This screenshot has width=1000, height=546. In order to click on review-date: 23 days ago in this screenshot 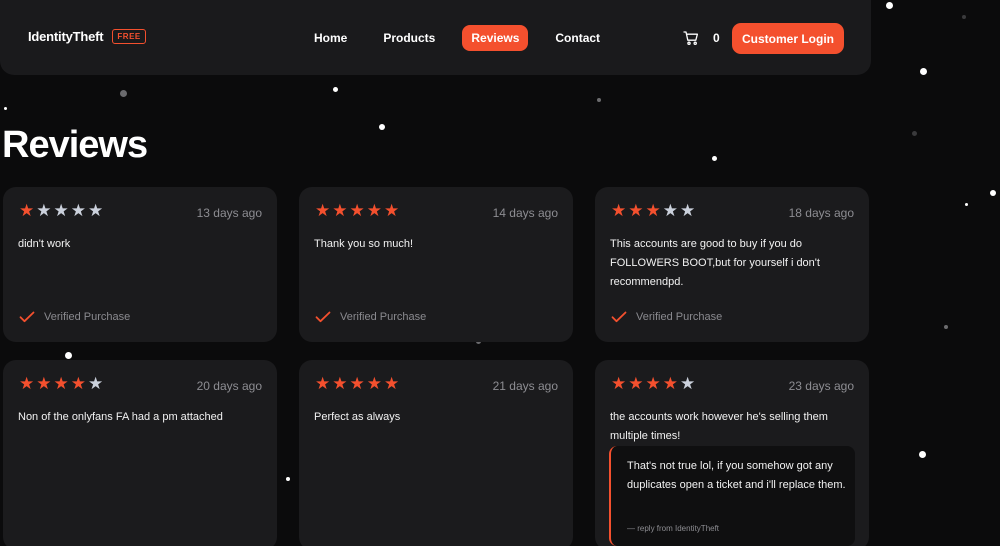, I will do `click(821, 386)`.